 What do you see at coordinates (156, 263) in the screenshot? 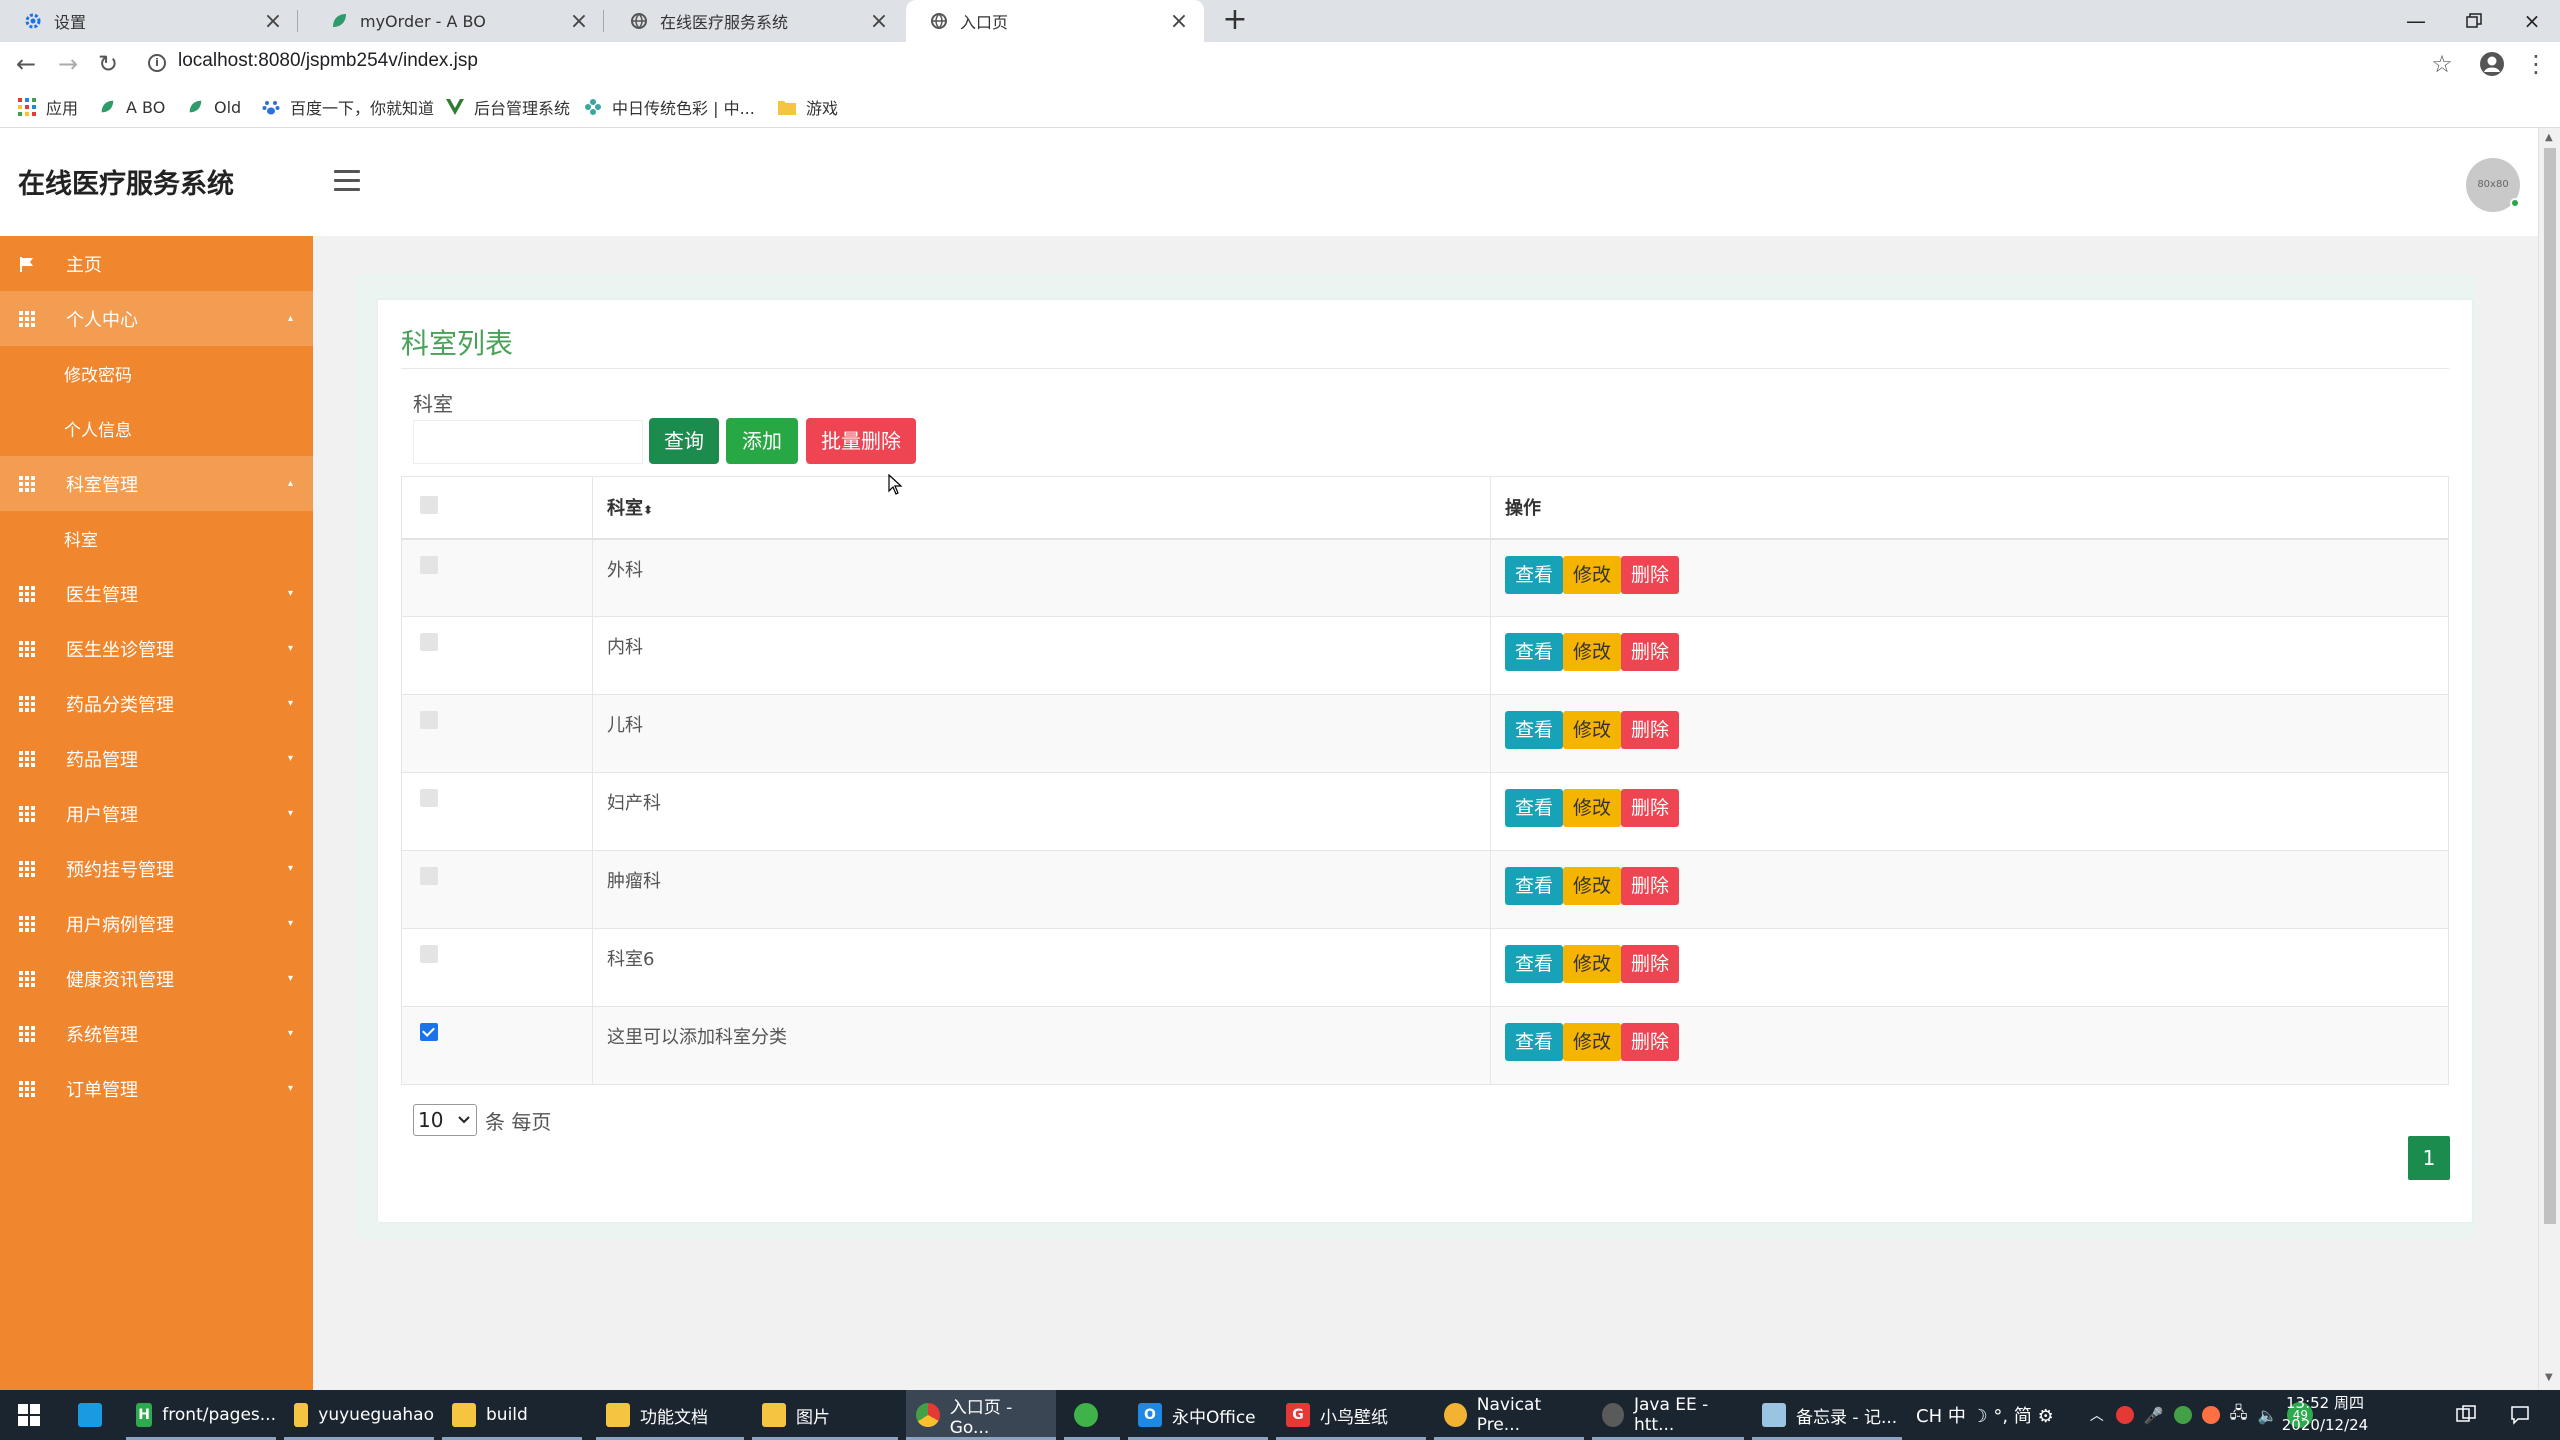
I see `sidebar-item-home: 主页` at bounding box center [156, 263].